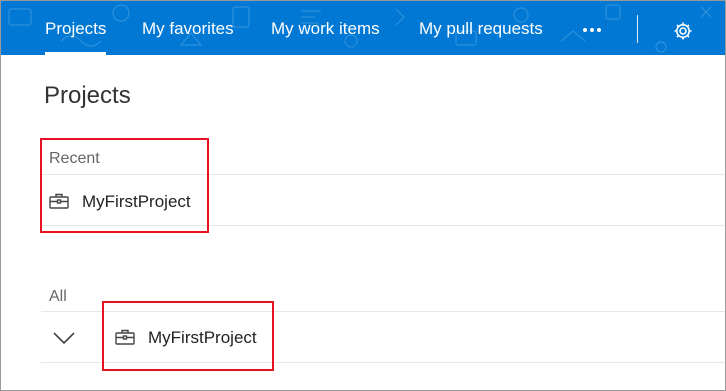  I want to click on recent-bottom-divider, so click(383, 225).